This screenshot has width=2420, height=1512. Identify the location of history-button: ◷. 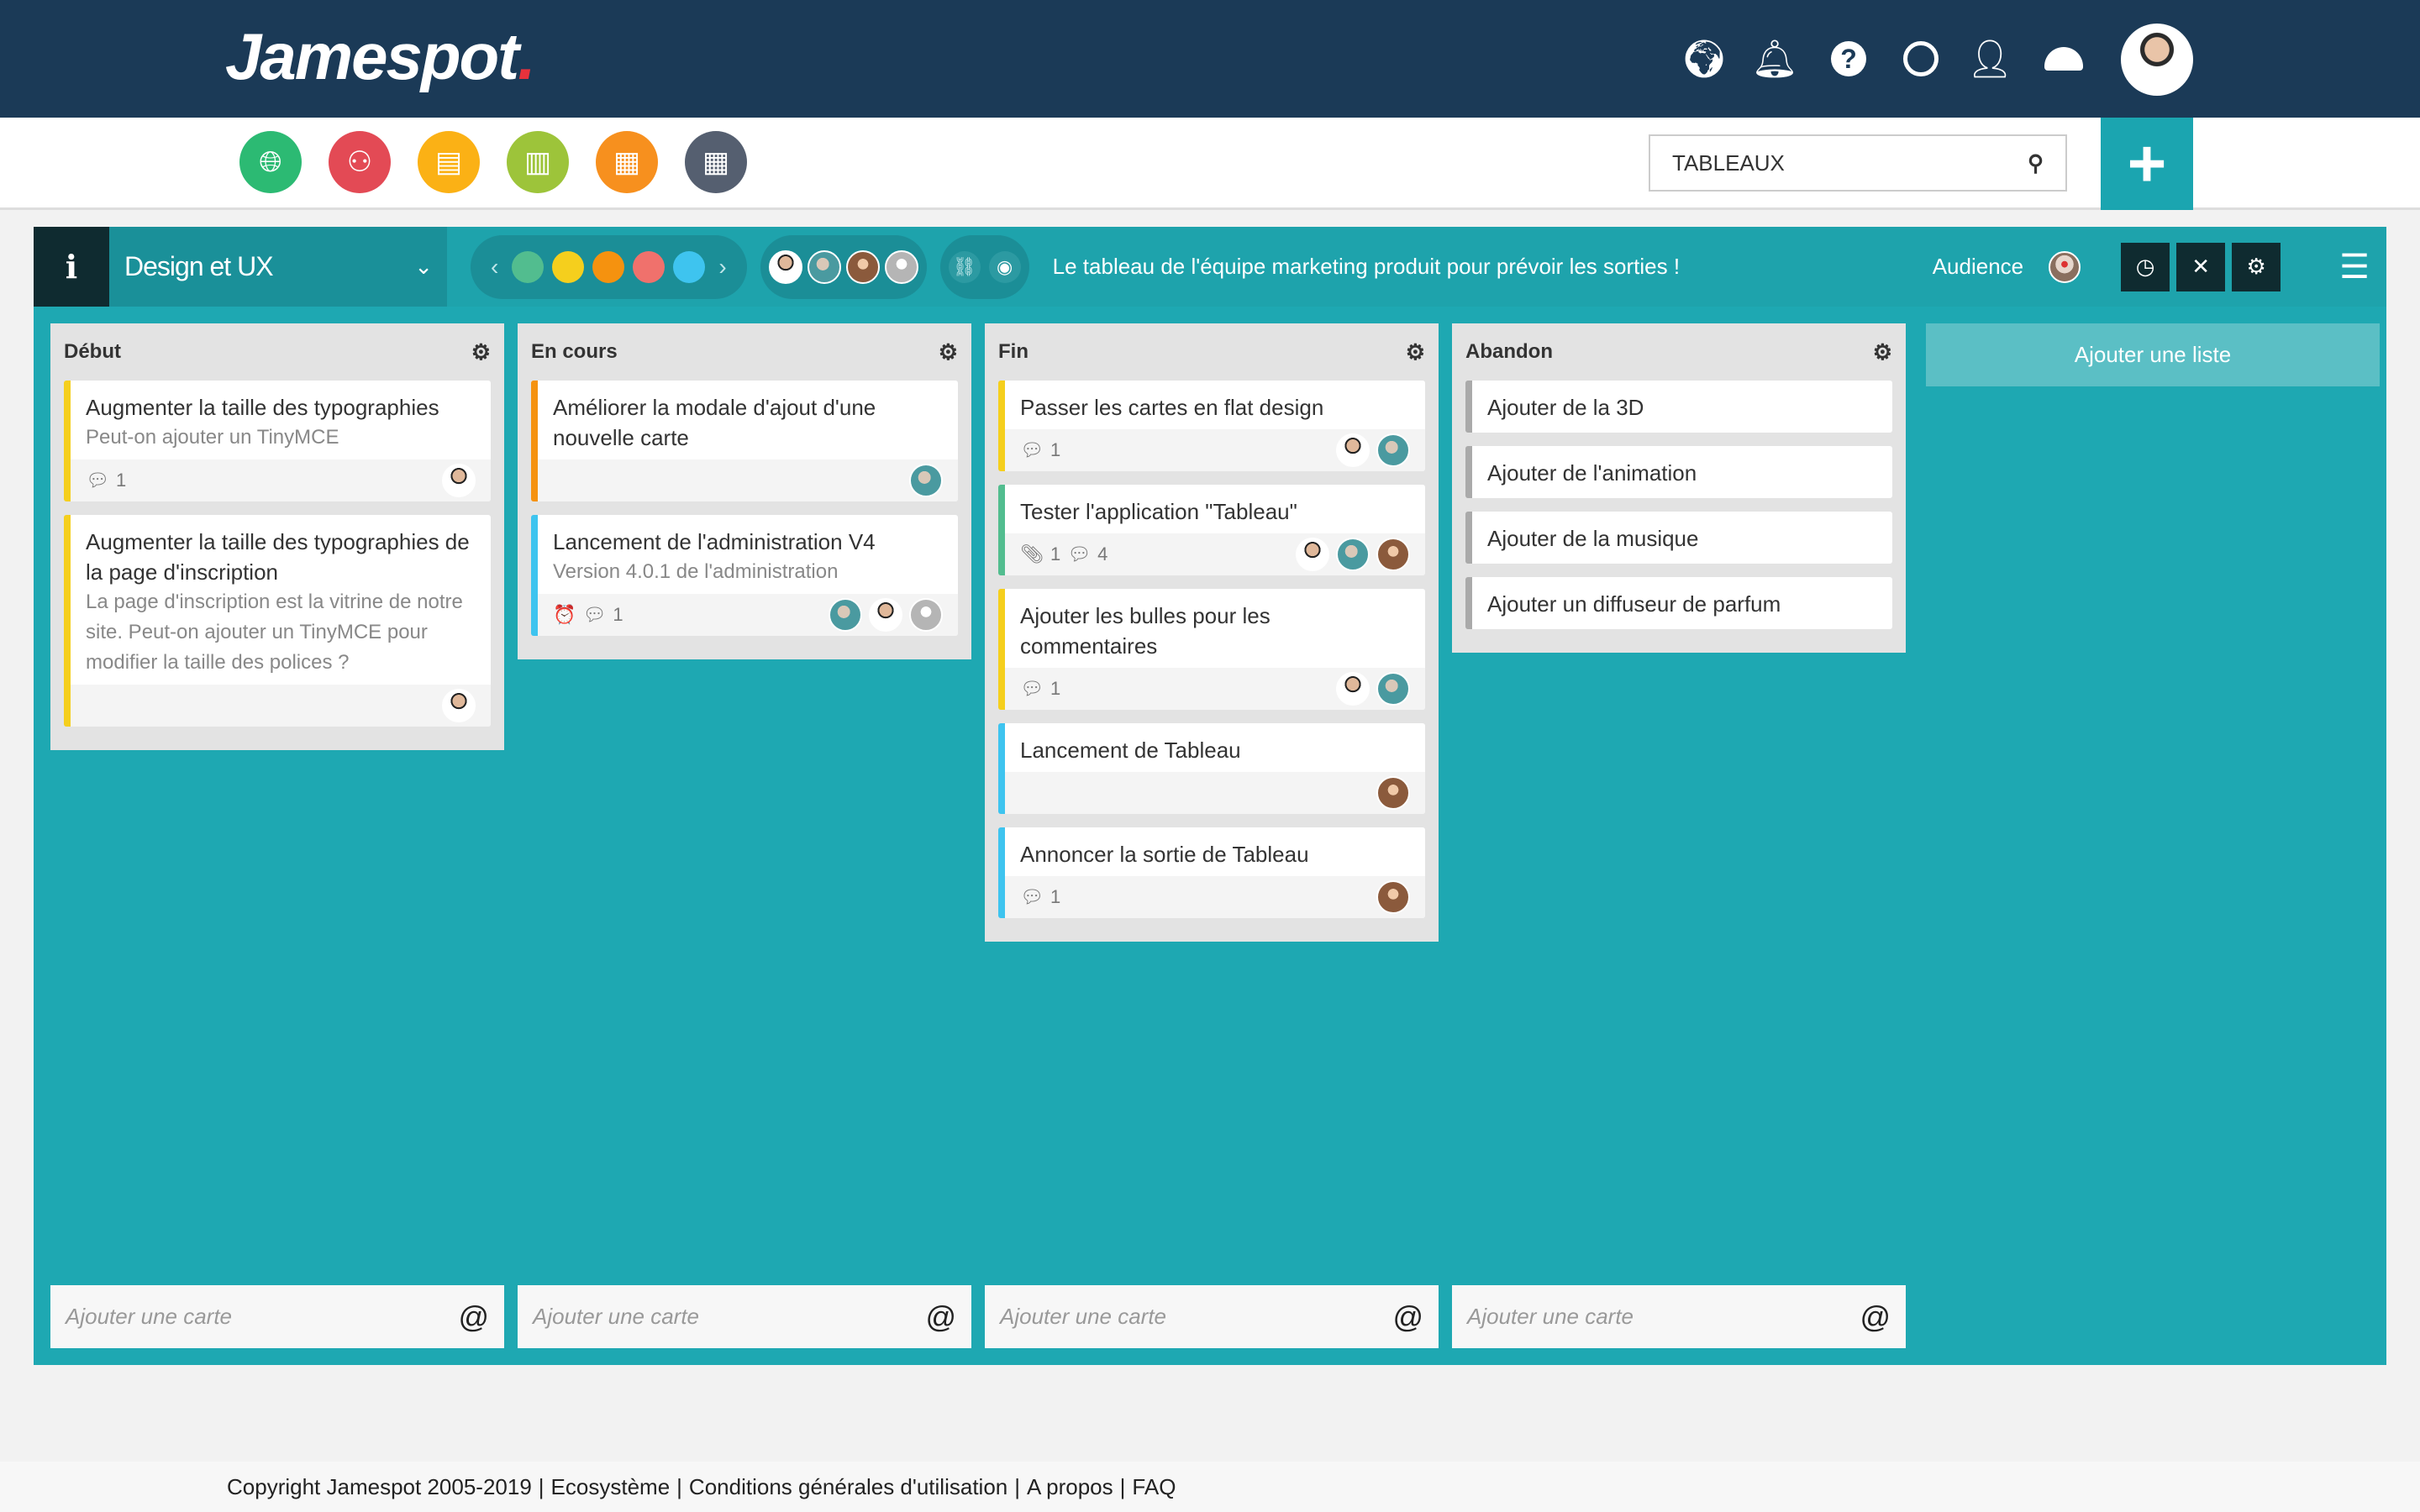
(2146, 266).